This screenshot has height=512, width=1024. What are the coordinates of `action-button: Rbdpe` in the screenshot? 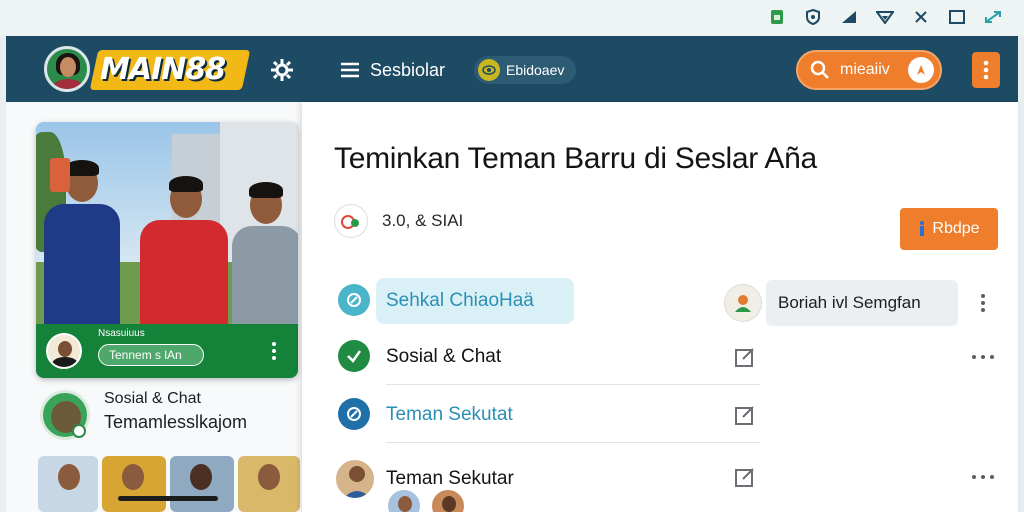 It's located at (949, 229).